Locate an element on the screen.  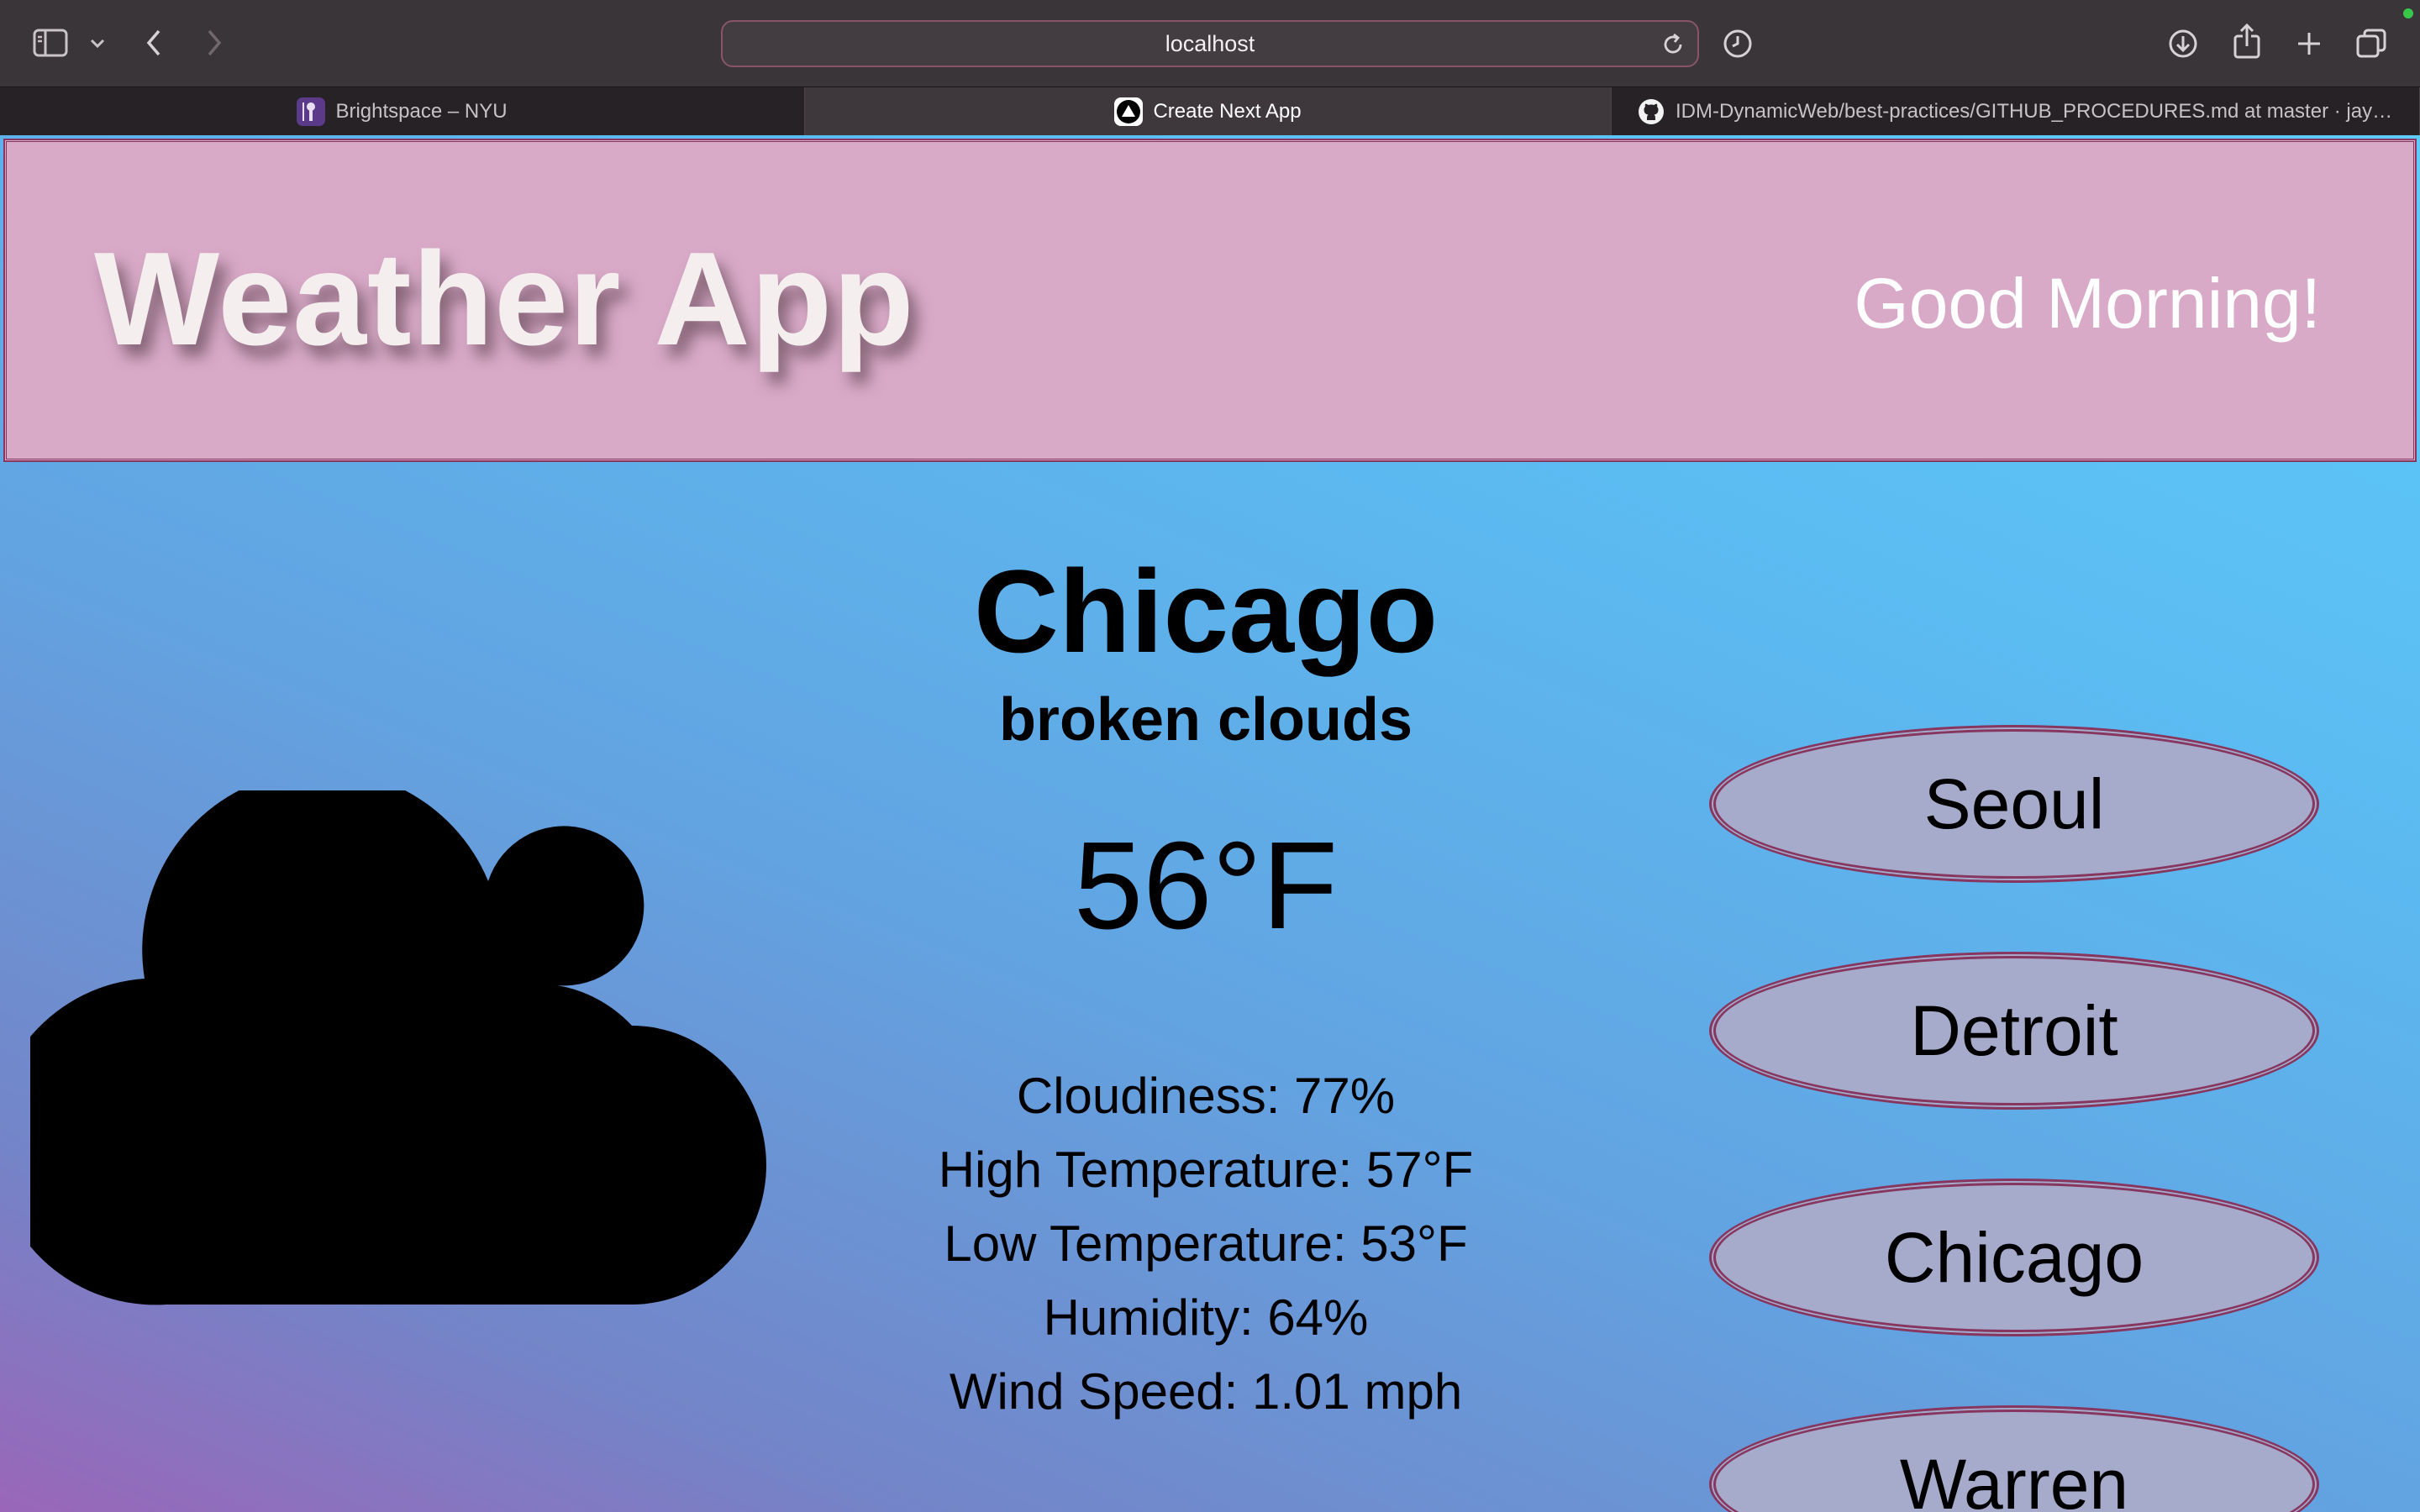
current-temperature: 56°F is located at coordinates (1206, 885).